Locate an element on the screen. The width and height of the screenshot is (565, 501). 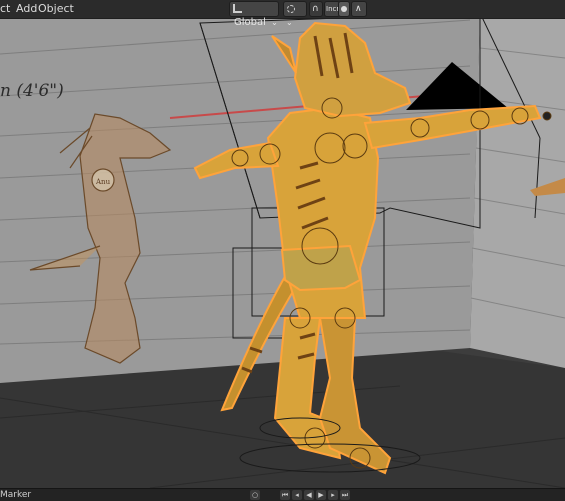
play-icon: ▶ is located at coordinates (321, 495).